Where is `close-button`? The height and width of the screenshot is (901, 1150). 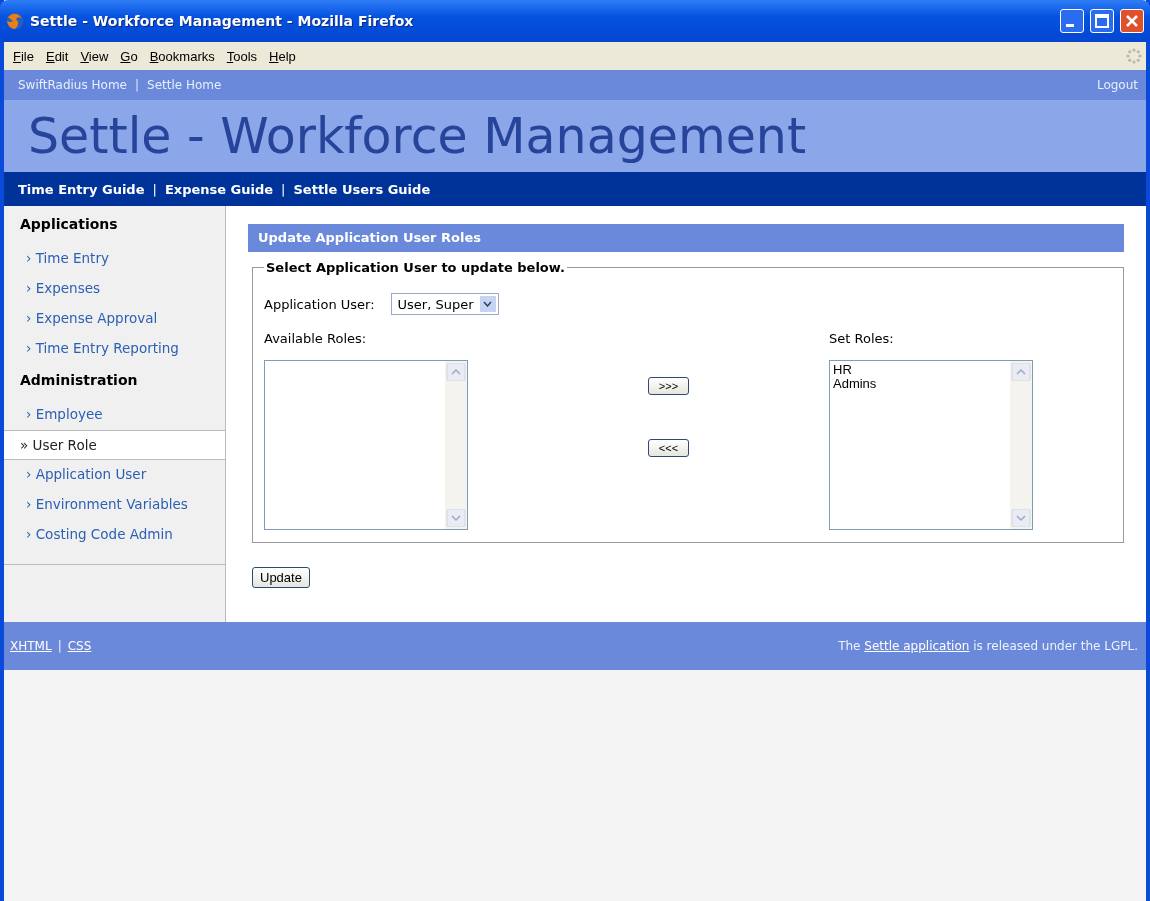
close-button is located at coordinates (1132, 21).